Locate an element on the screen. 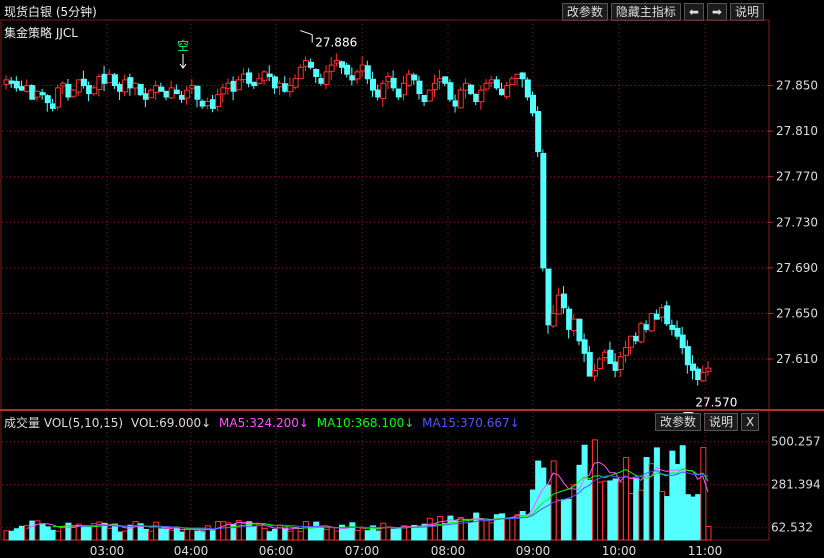 The image size is (824, 558). x-tick-label: 03:00 is located at coordinates (107, 551).